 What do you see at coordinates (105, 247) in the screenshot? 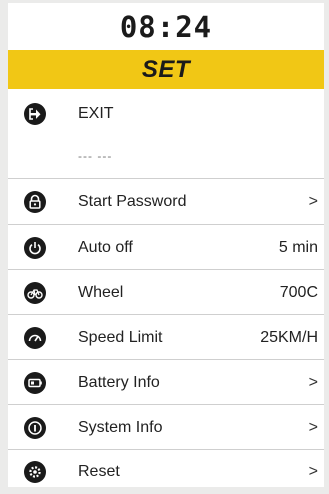
I see `menu-item-label: Auto off` at bounding box center [105, 247].